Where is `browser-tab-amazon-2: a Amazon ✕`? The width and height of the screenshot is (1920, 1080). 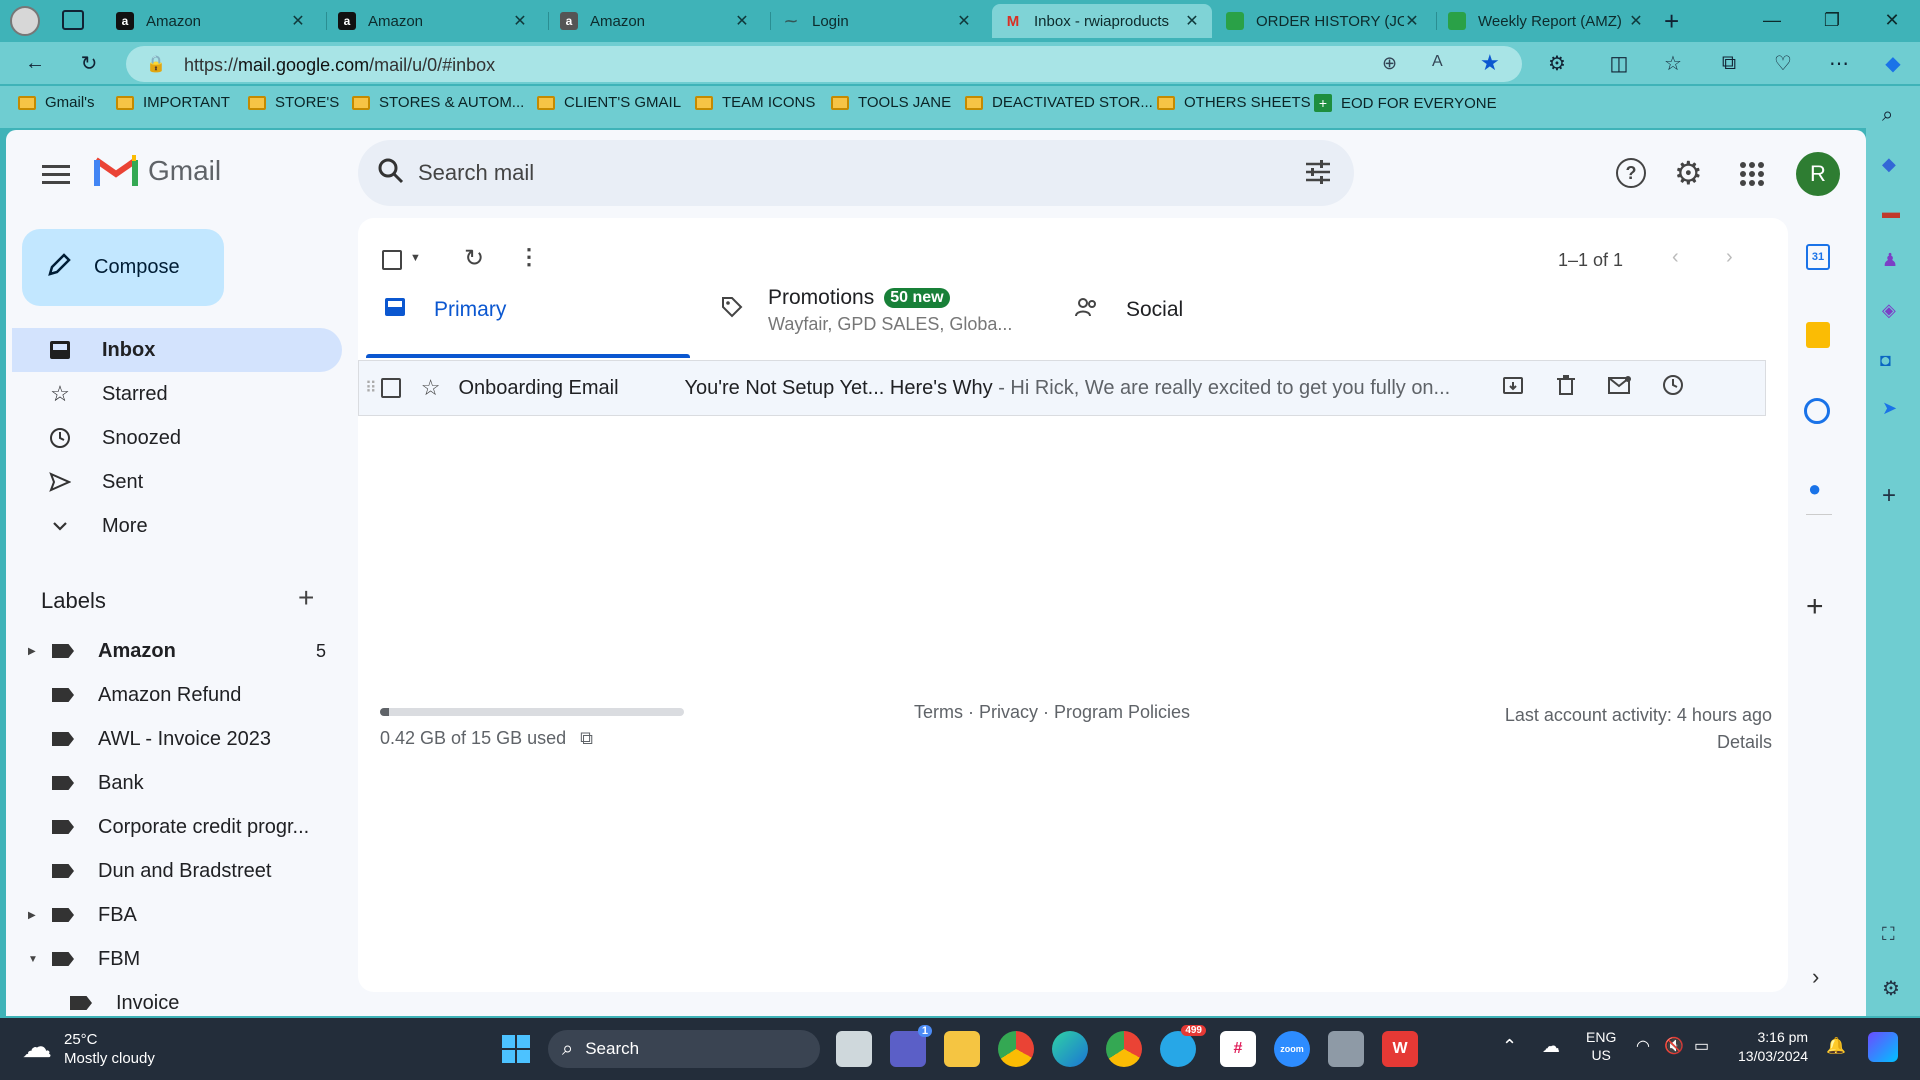
browser-tab-amazon-2: a Amazon ✕ is located at coordinates (433, 21).